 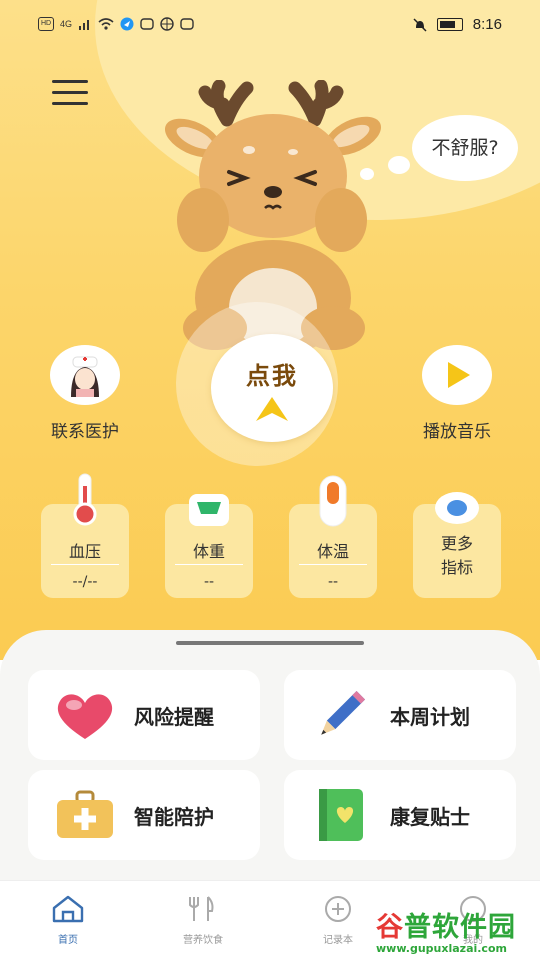 What do you see at coordinates (116, 24) in the screenshot?
I see `status-icons-left: HD 4G` at bounding box center [116, 24].